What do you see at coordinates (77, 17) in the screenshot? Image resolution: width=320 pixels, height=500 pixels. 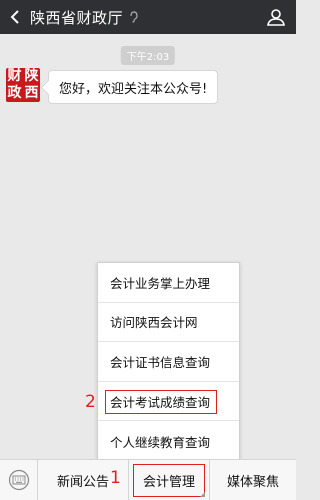 I see `account-name: 陕西省财政厅` at bounding box center [77, 17].